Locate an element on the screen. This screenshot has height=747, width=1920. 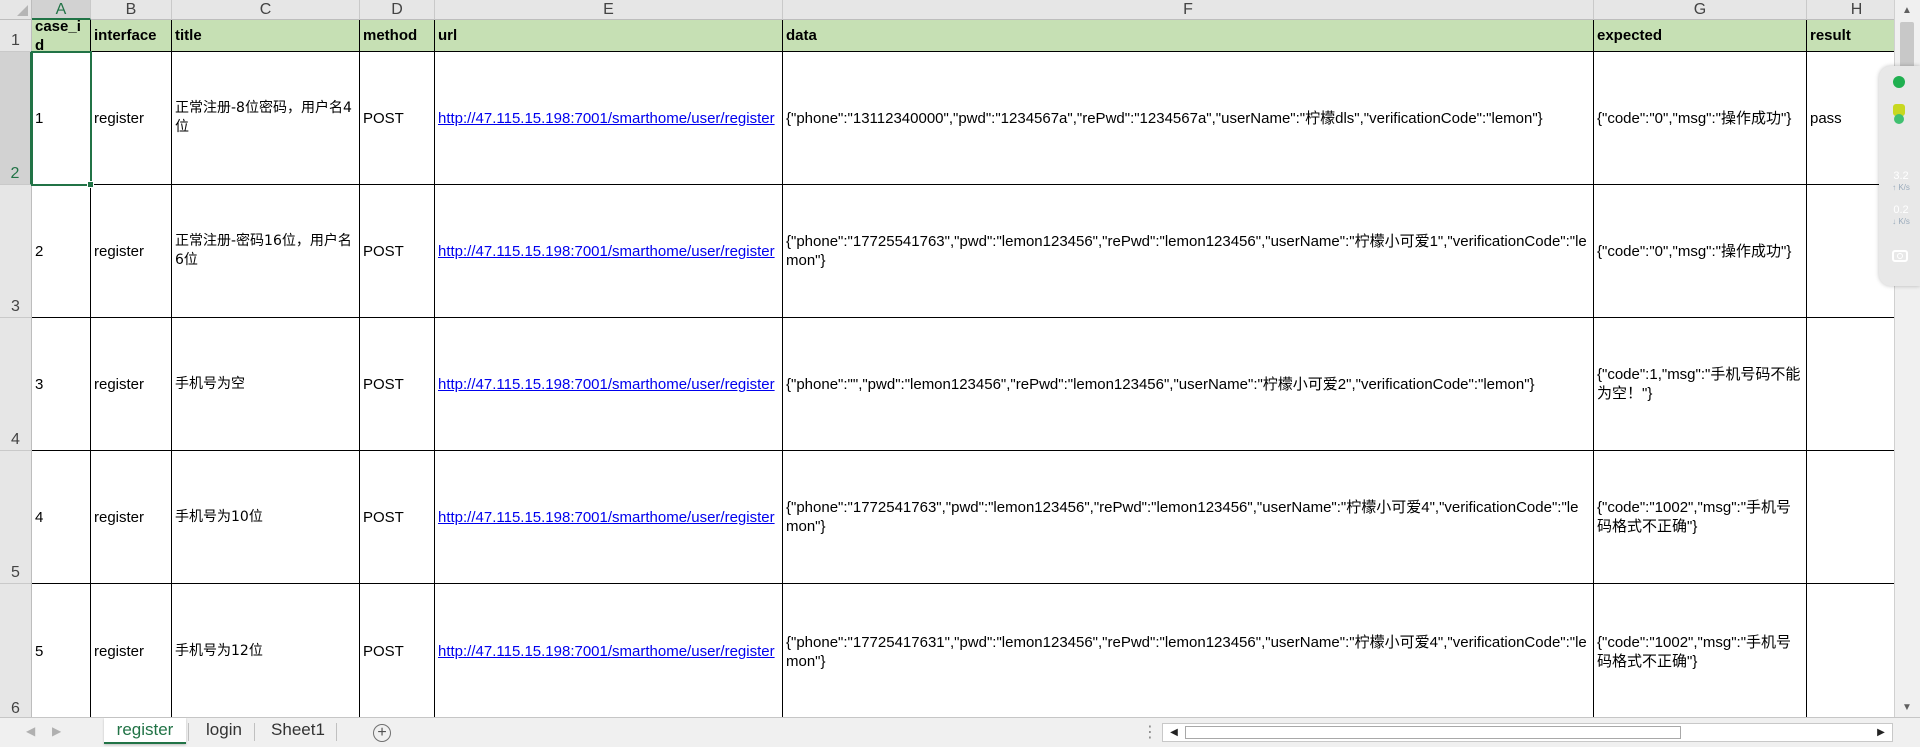
cell-title: 手机号为12位 is located at coordinates (266, 650).